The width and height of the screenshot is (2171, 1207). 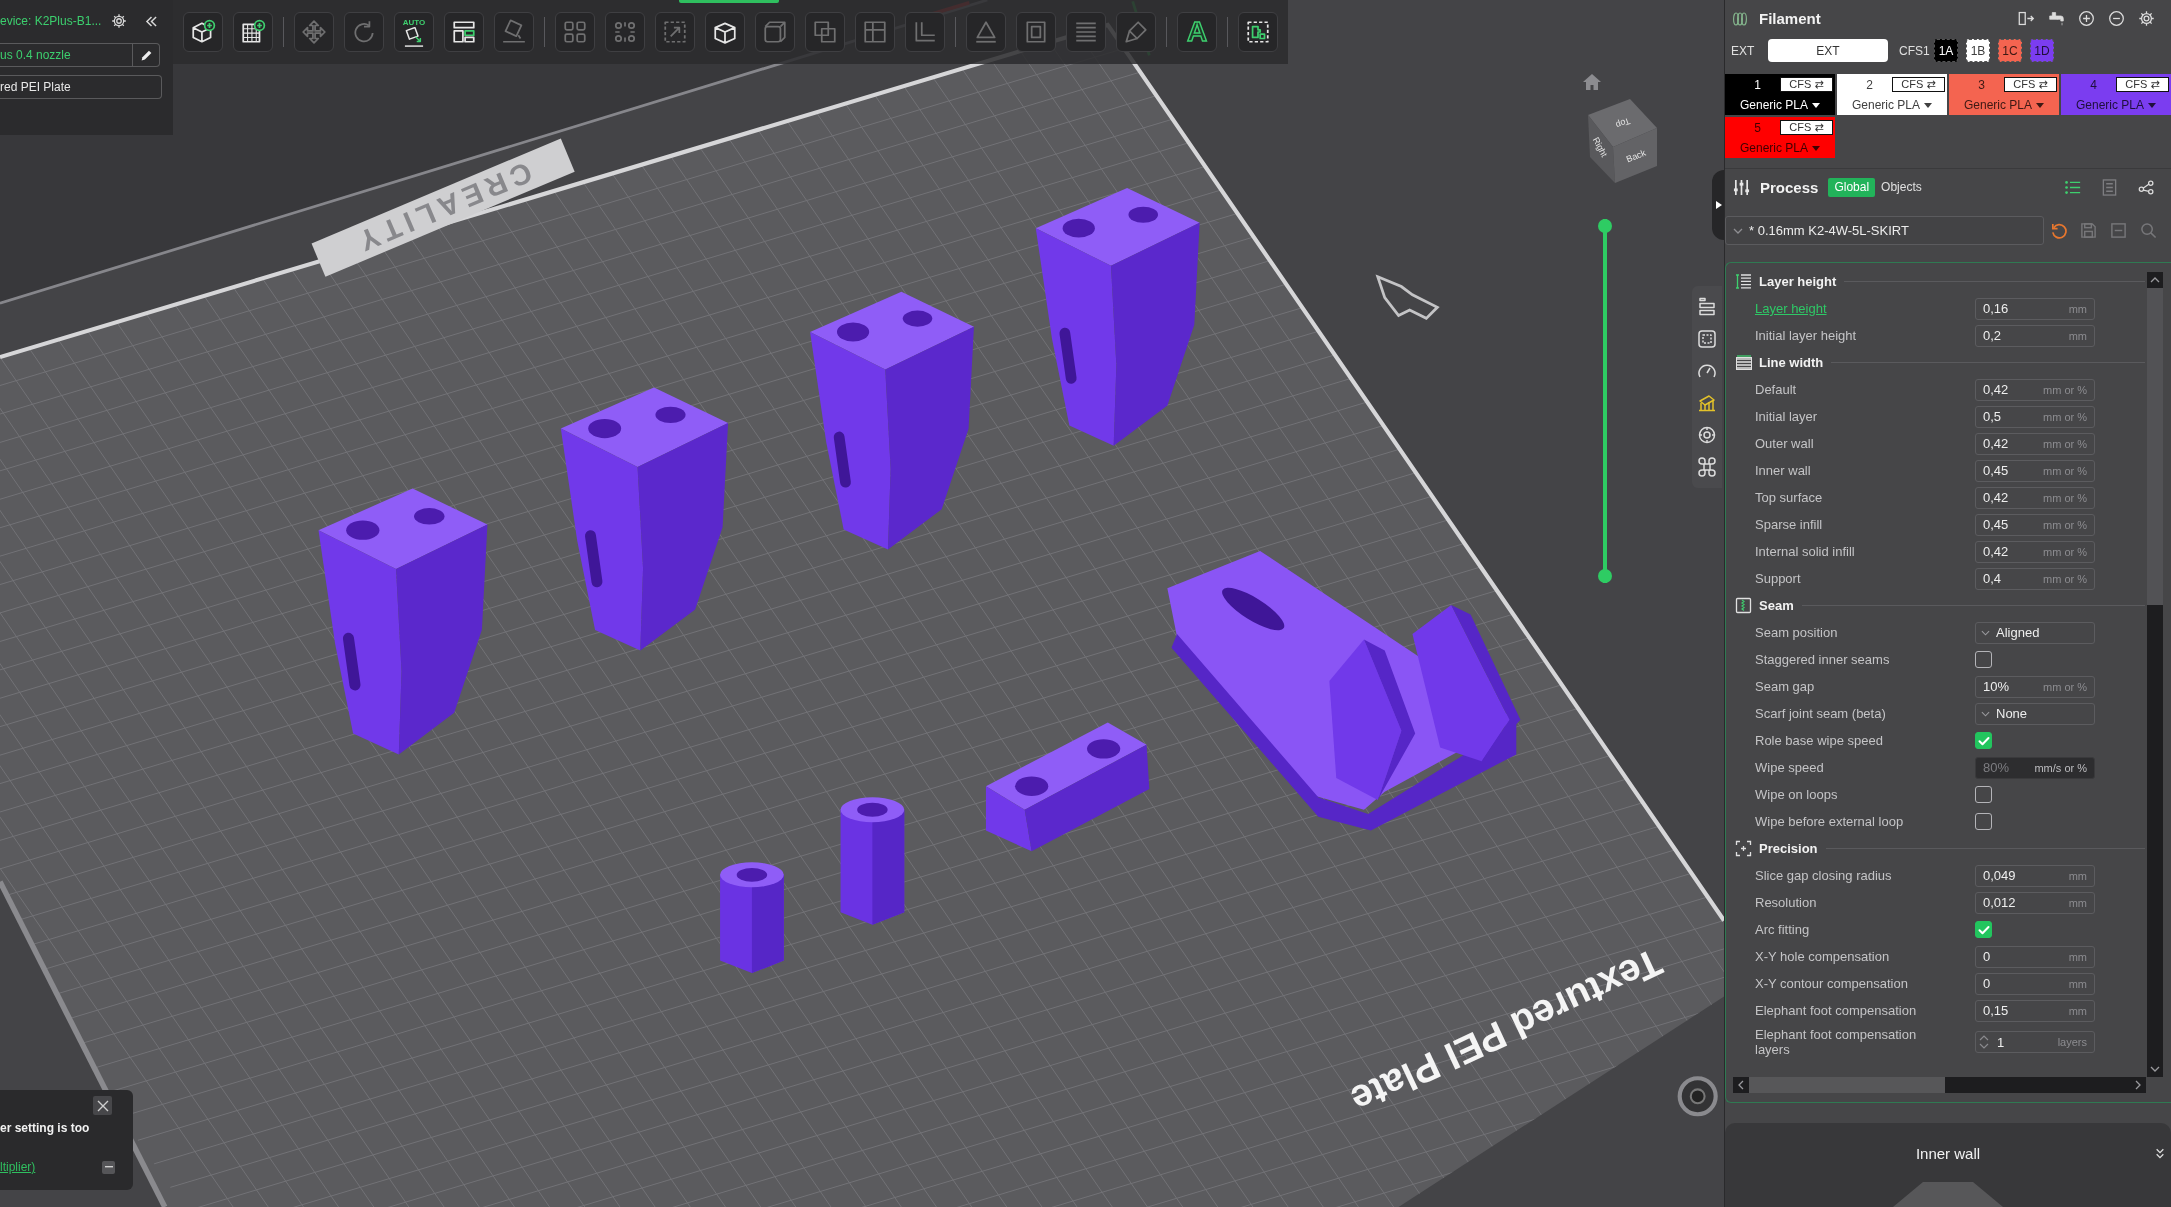 What do you see at coordinates (2138, 1085) in the screenshot?
I see `chevron-right-icon` at bounding box center [2138, 1085].